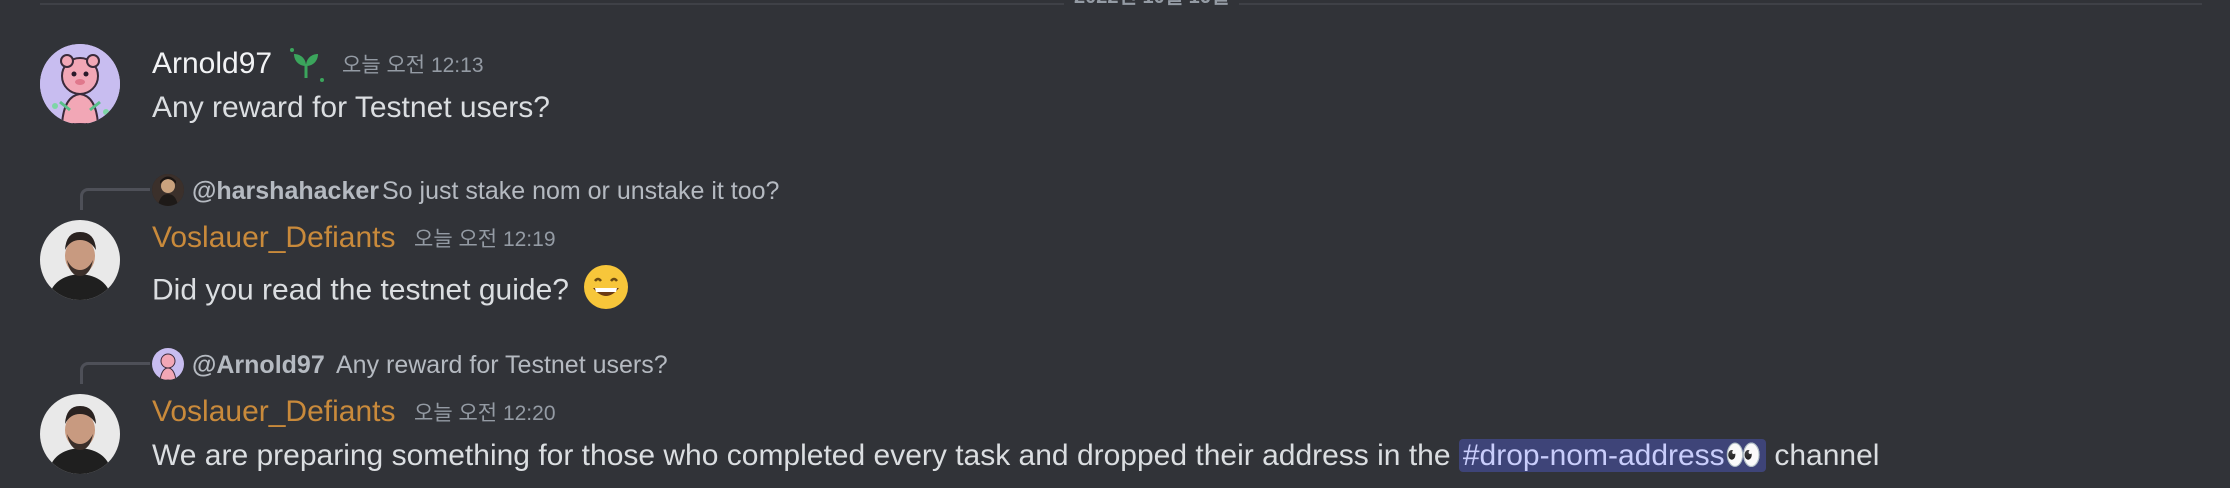 Image resolution: width=2230 pixels, height=488 pixels. Describe the element at coordinates (212, 64) in the screenshot. I see `username: Arnold97` at that location.